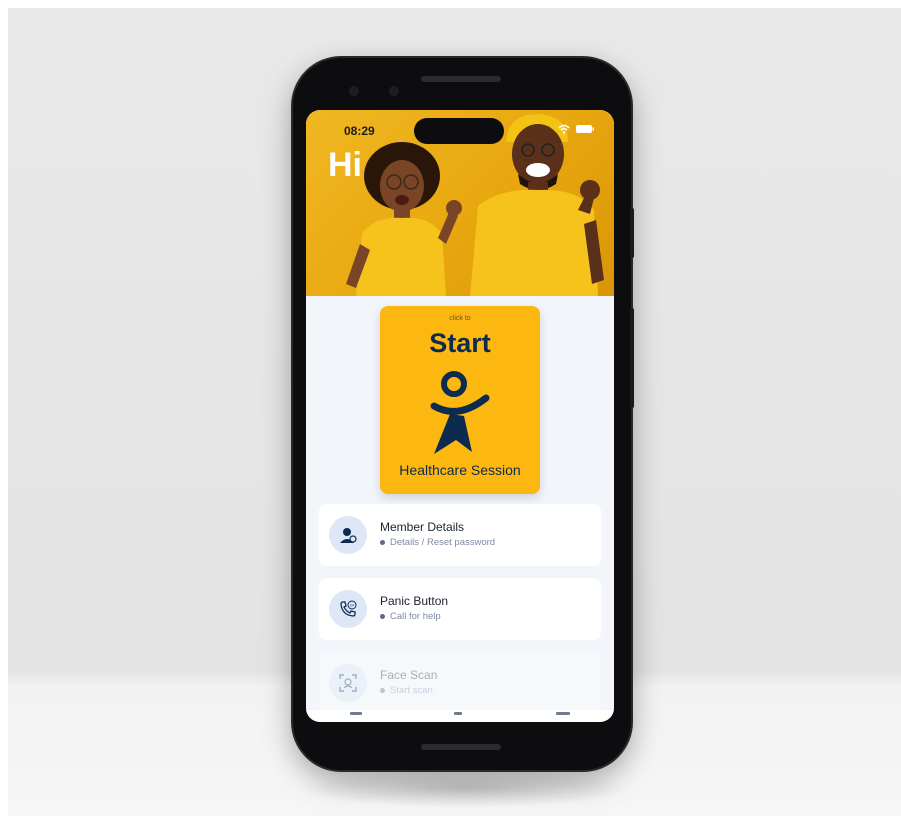 The image size is (901, 816). Describe the element at coordinates (459, 131) in the screenshot. I see `camera-notch` at that location.